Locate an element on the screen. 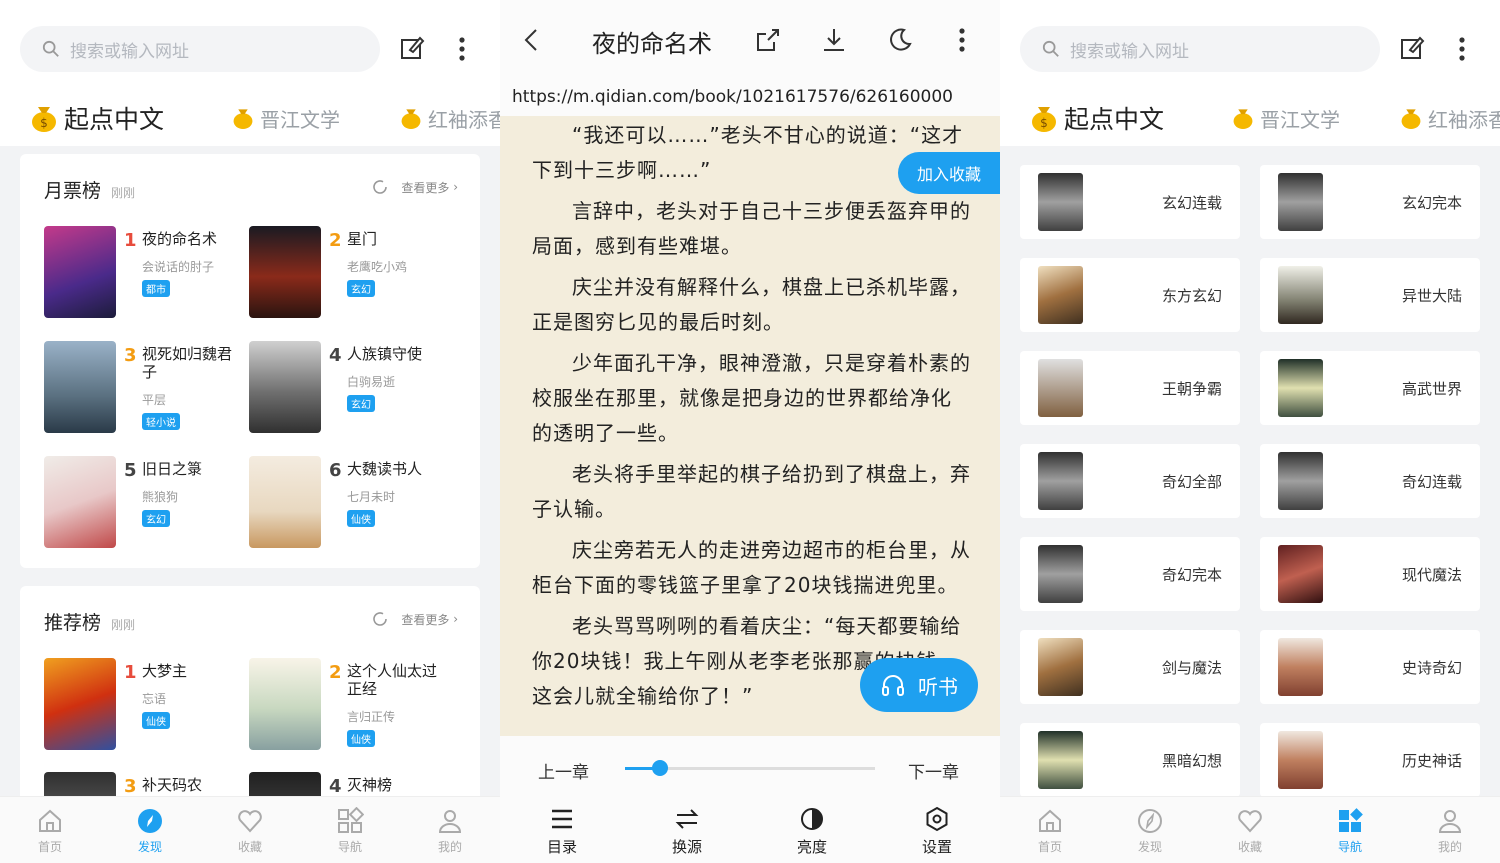 This screenshot has width=1500, height=863. category-card: 黑暗幻想 is located at coordinates (1130, 760).